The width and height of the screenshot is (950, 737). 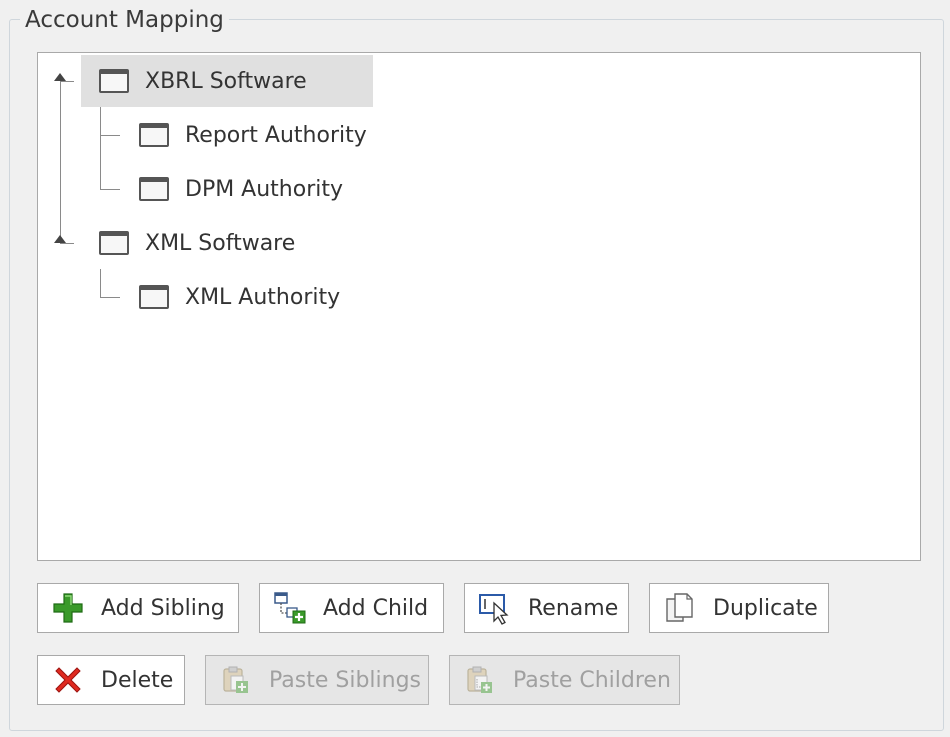 I want to click on add-sibling-button: Add Sibling, so click(x=138, y=608).